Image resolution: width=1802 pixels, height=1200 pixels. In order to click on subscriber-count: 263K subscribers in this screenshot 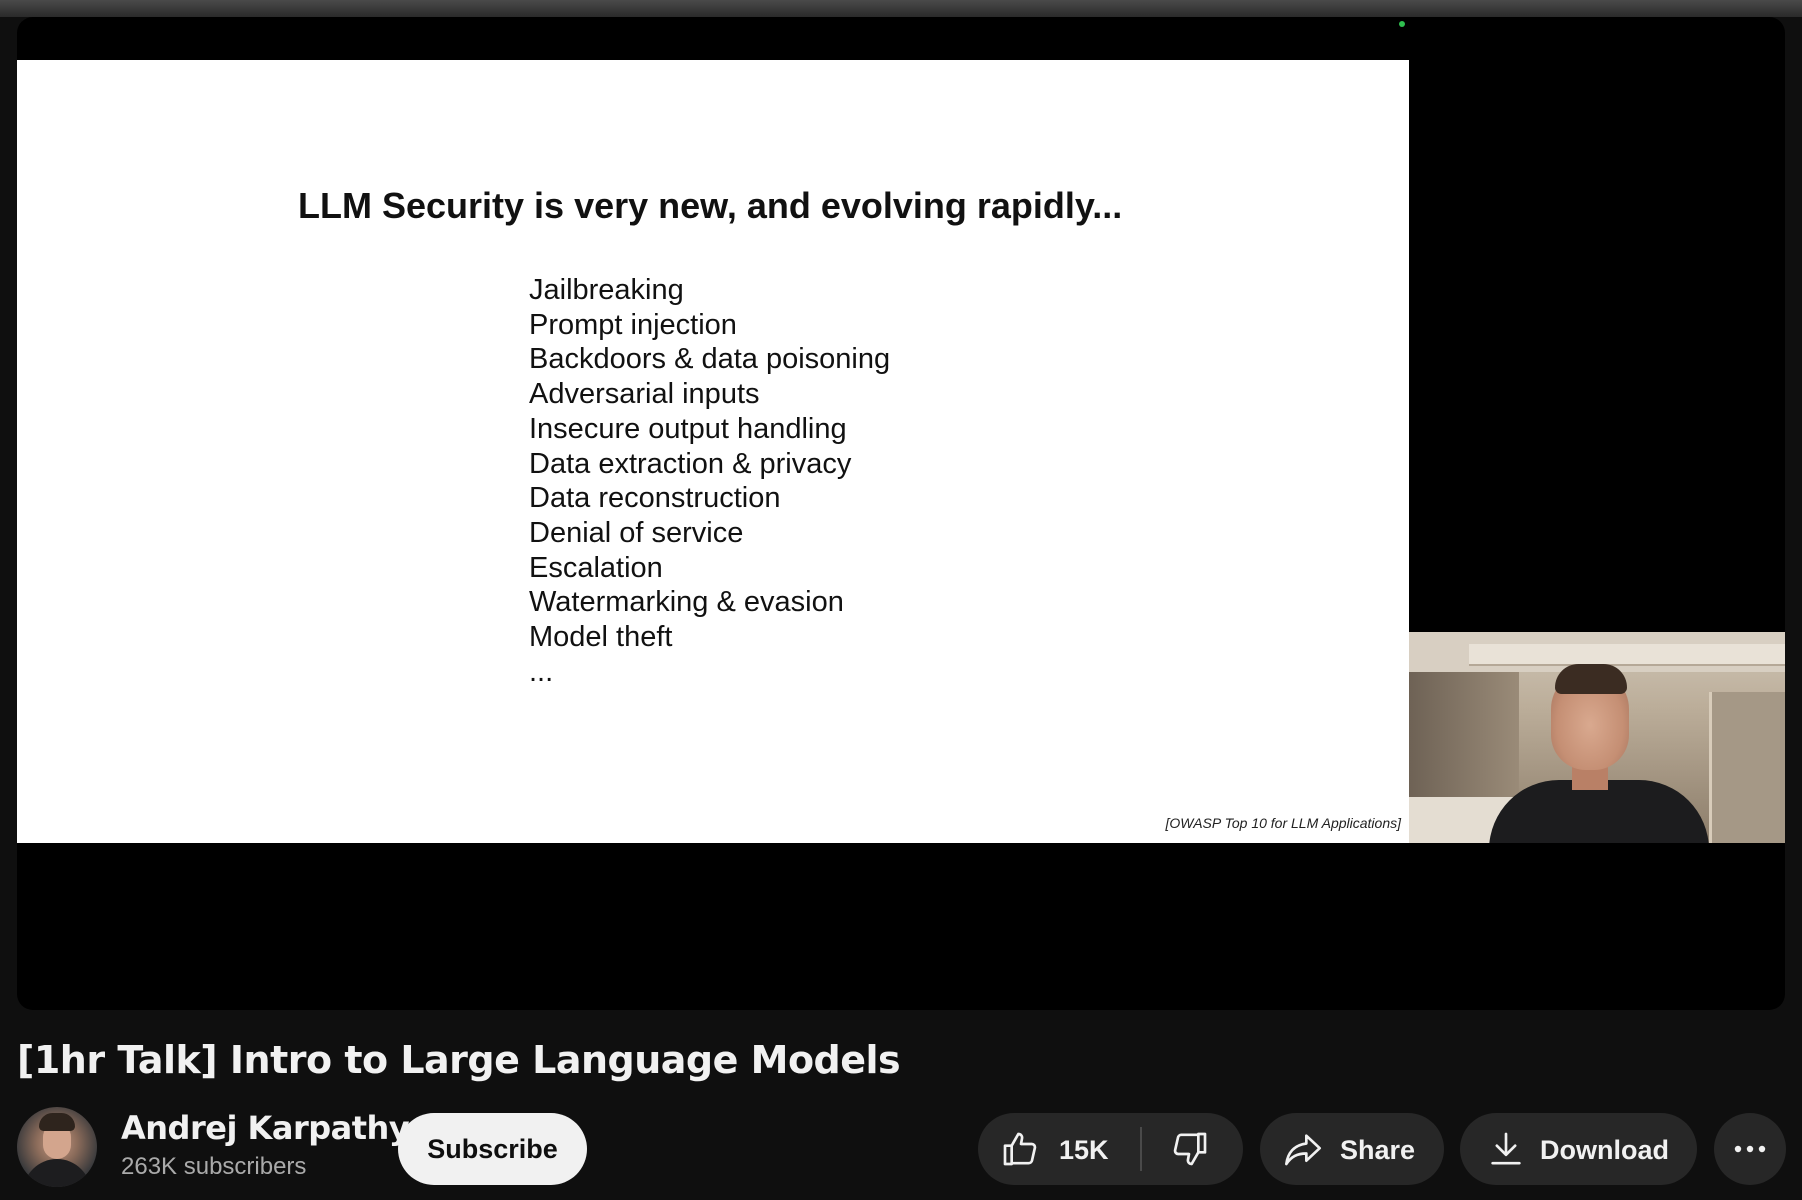, I will do `click(214, 1166)`.